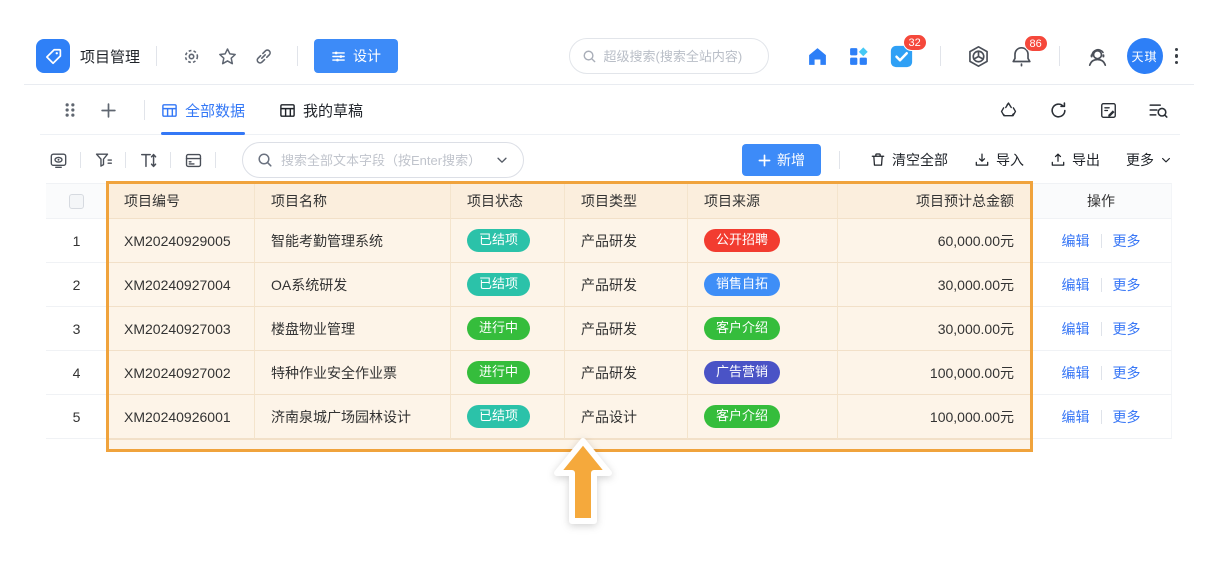  What do you see at coordinates (108, 110) in the screenshot?
I see `add-view-plus-icon` at bounding box center [108, 110].